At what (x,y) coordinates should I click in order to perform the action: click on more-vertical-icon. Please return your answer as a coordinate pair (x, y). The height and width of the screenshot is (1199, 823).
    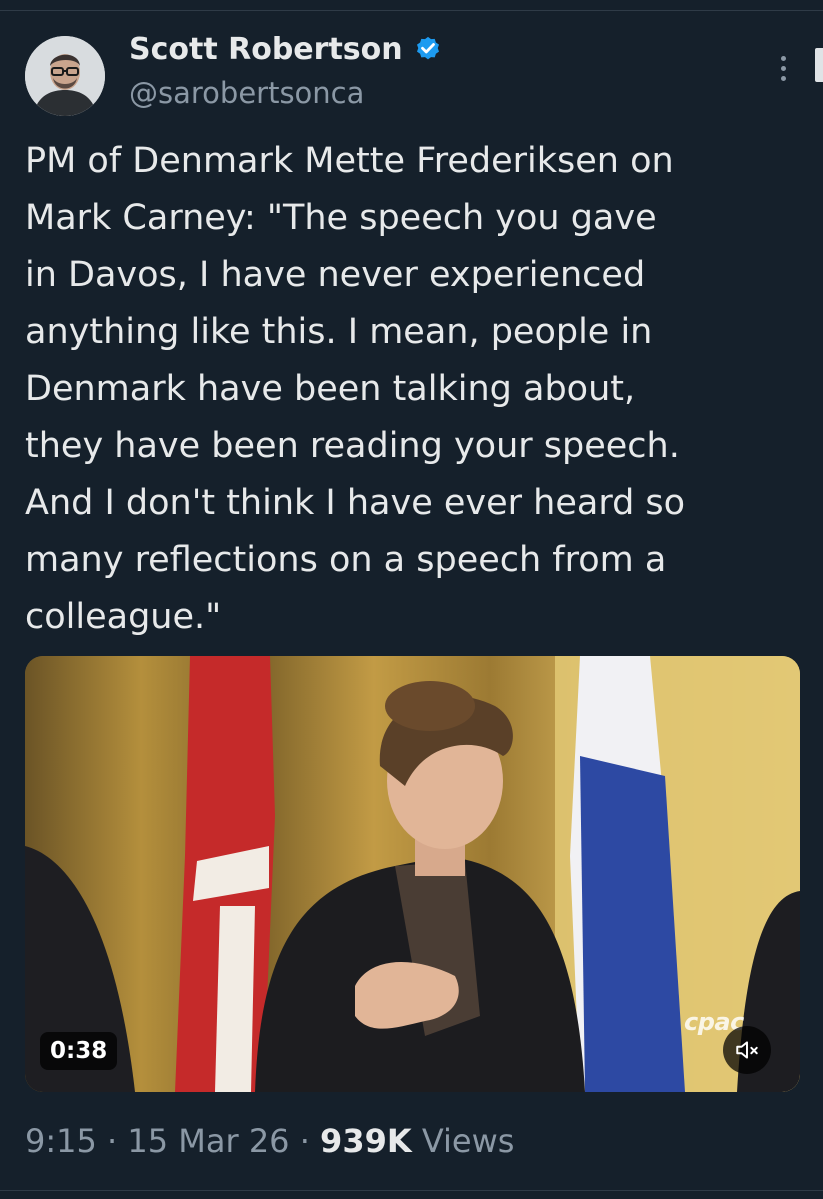
    Looking at the image, I should click on (783, 58).